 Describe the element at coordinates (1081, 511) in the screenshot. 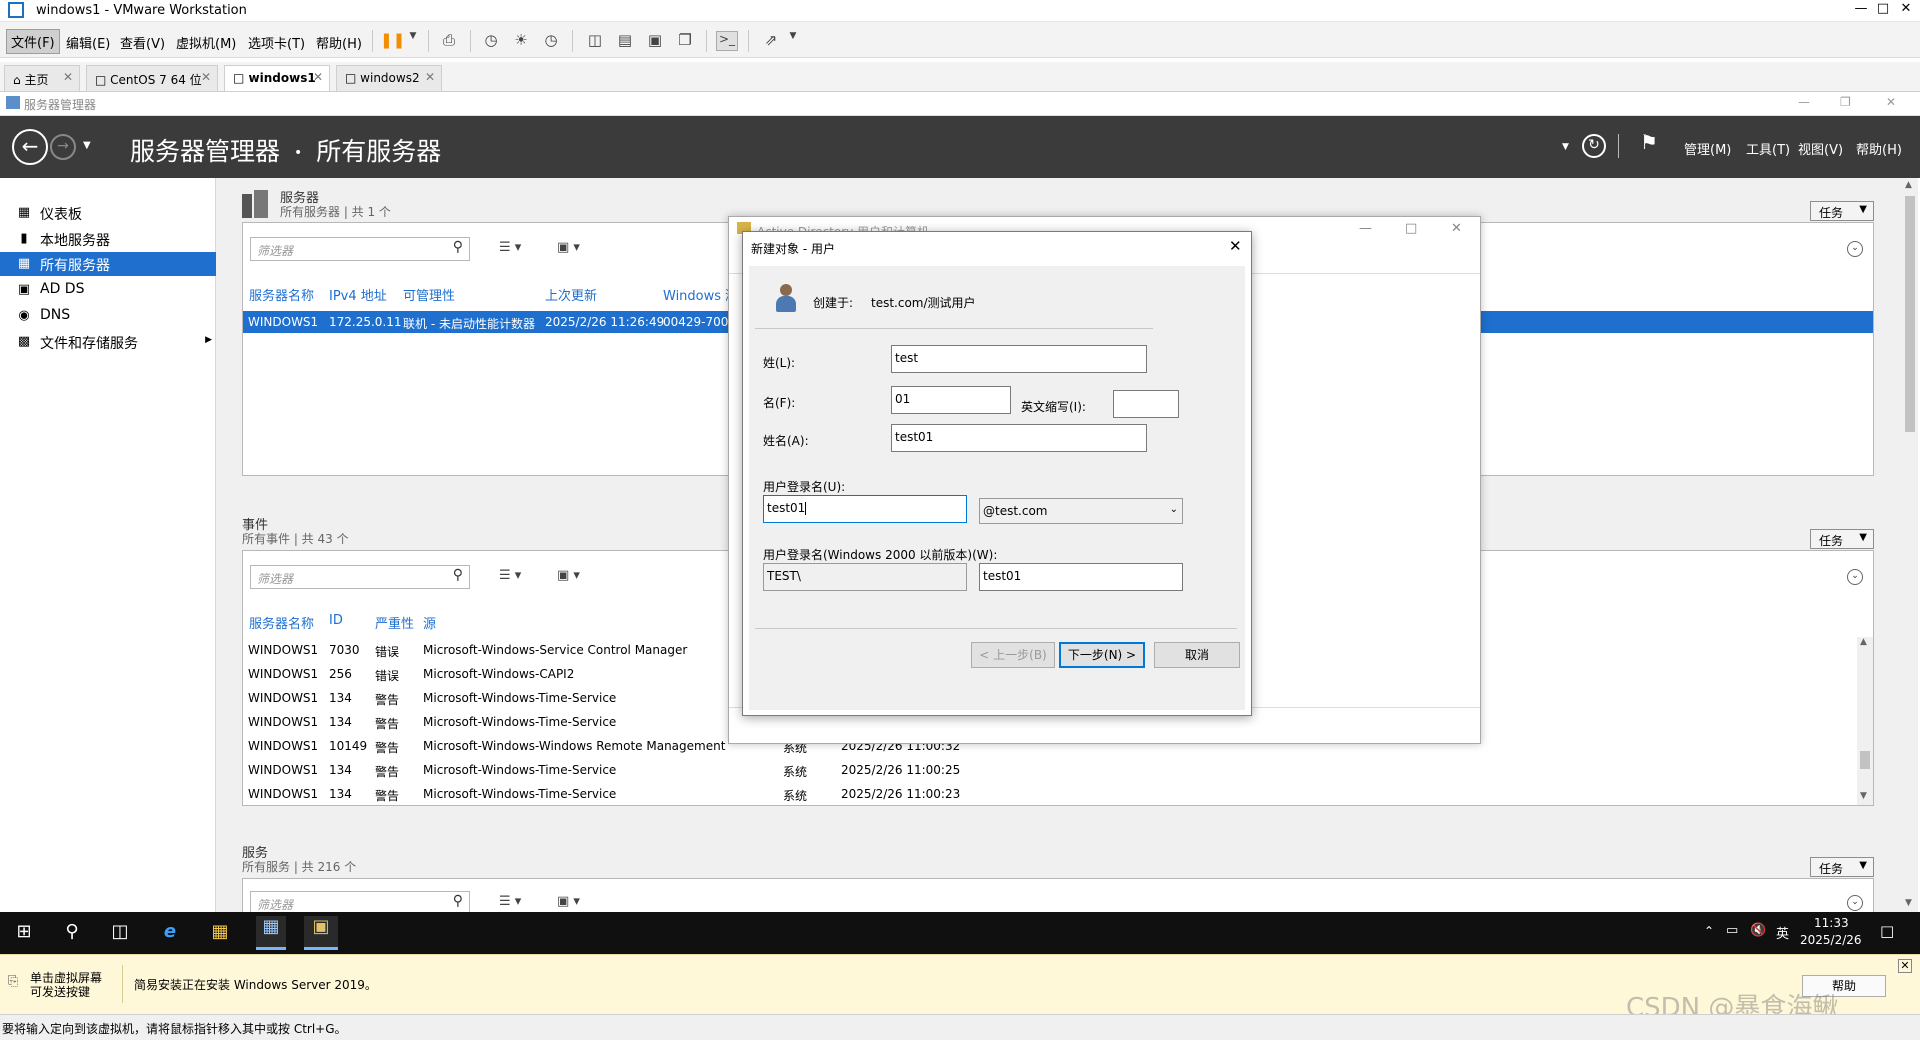

I see `domain-select: @test.com ⌄` at that location.